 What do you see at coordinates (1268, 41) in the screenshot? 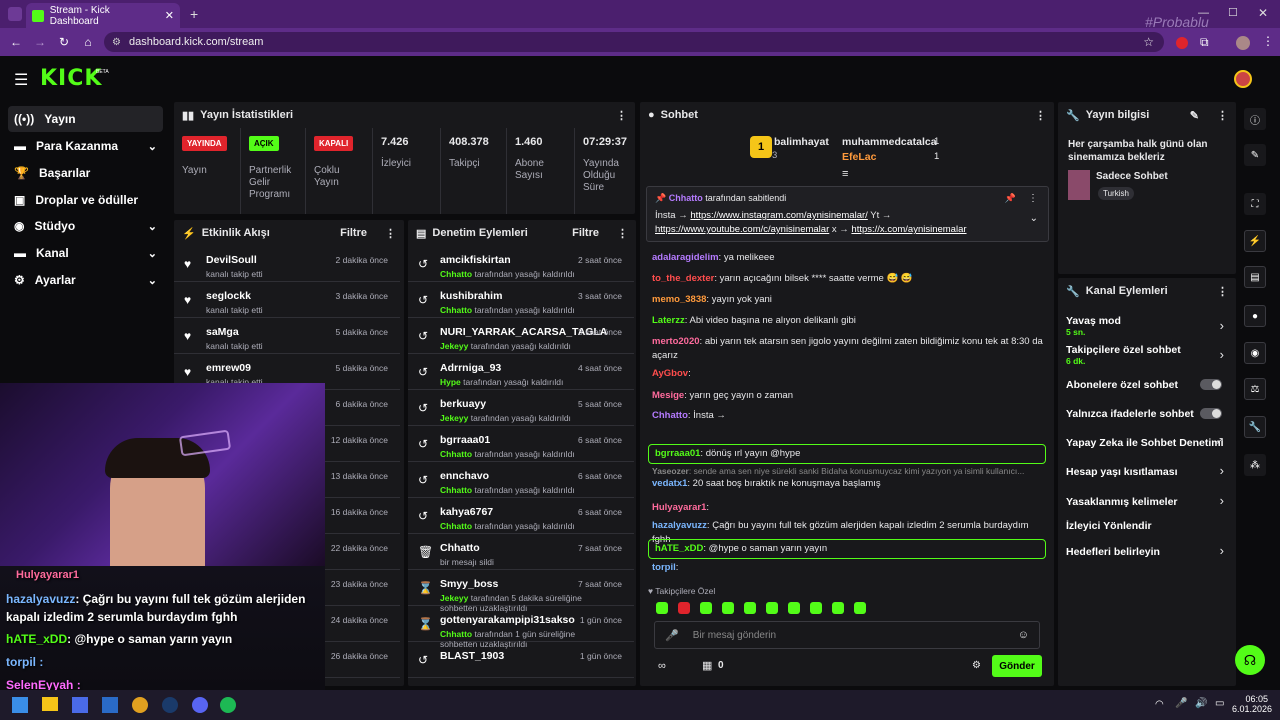
I see `browser-menu-icon: ⋮` at bounding box center [1268, 41].